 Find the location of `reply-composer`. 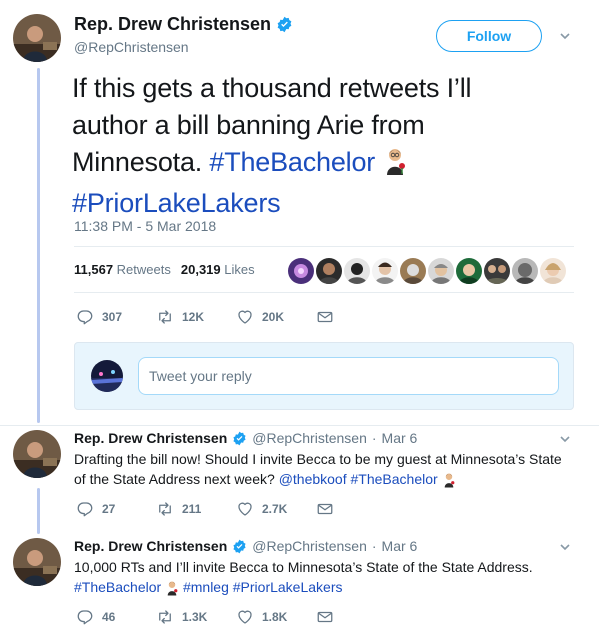

reply-composer is located at coordinates (324, 376).